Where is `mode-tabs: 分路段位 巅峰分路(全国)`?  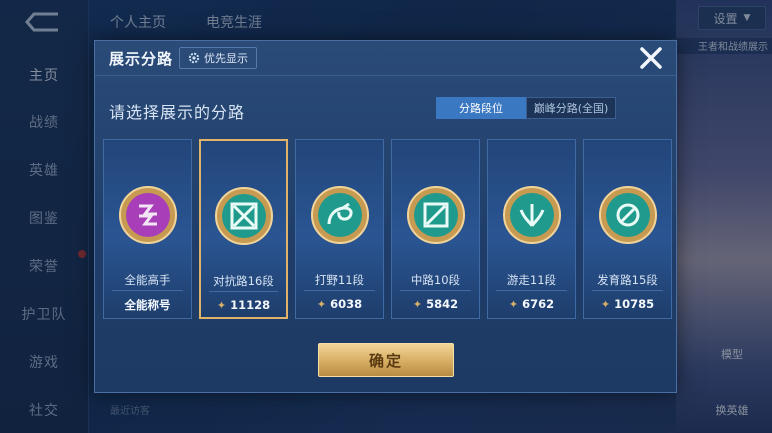
mode-tabs: 分路段位 巅峰分路(全国) is located at coordinates (526, 108).